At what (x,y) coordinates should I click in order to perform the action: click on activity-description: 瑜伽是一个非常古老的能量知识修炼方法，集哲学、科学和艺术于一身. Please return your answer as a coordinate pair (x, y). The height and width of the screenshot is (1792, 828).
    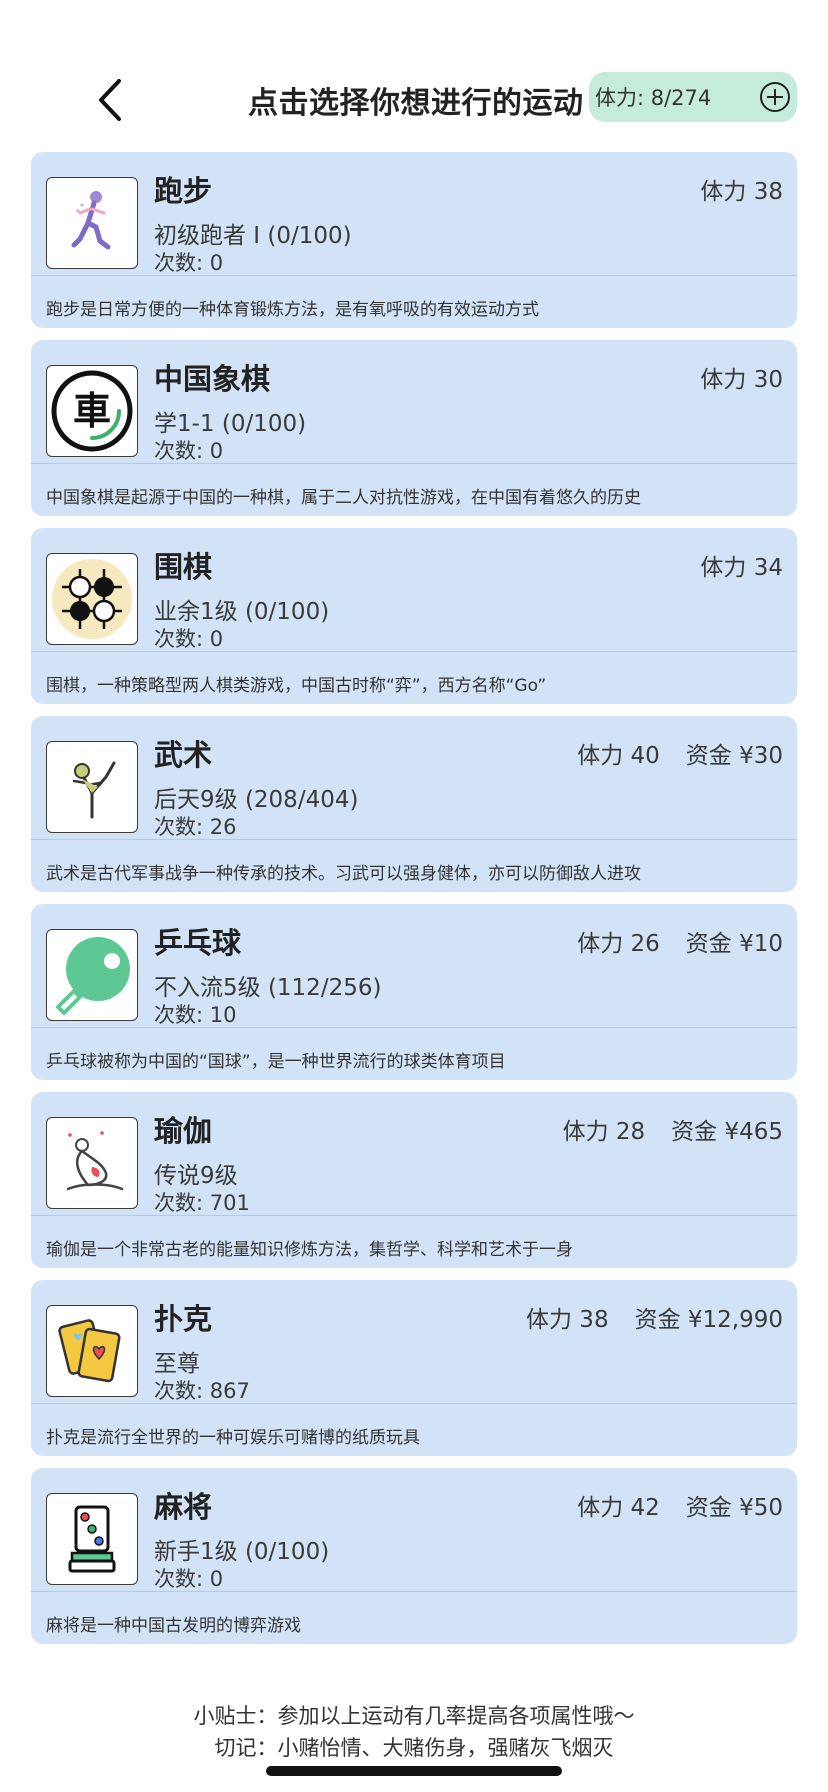
    Looking at the image, I should click on (309, 1250).